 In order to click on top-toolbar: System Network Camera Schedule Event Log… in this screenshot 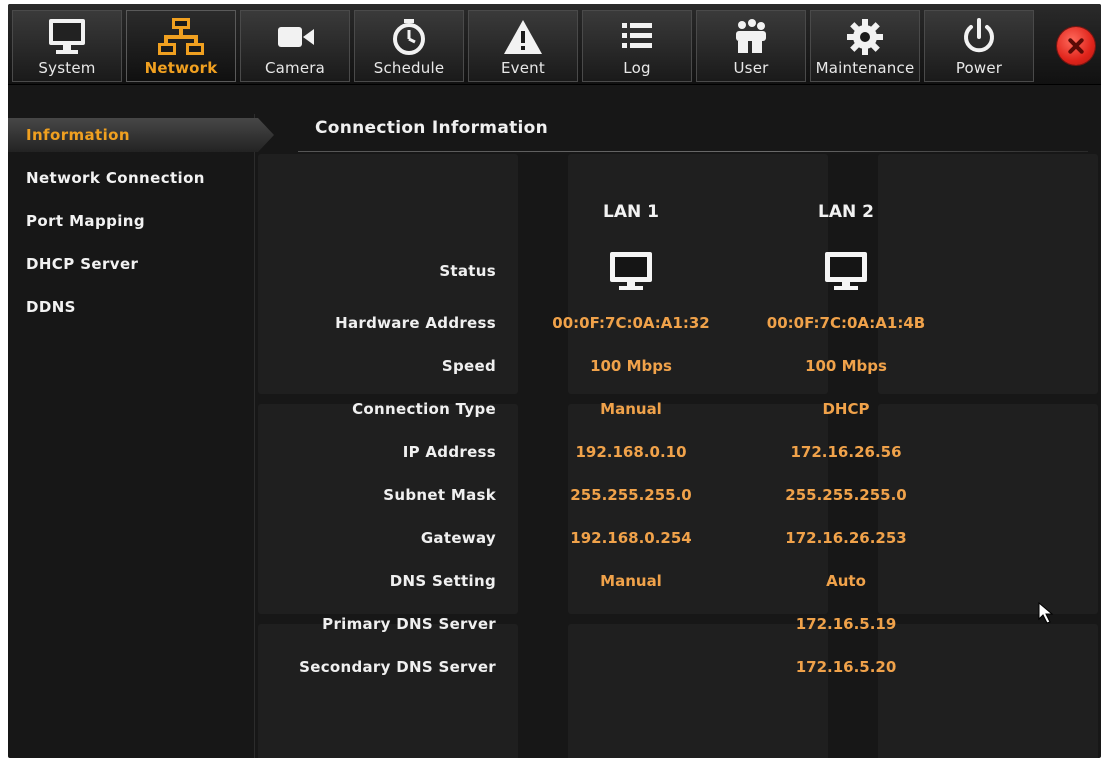, I will do `click(554, 44)`.